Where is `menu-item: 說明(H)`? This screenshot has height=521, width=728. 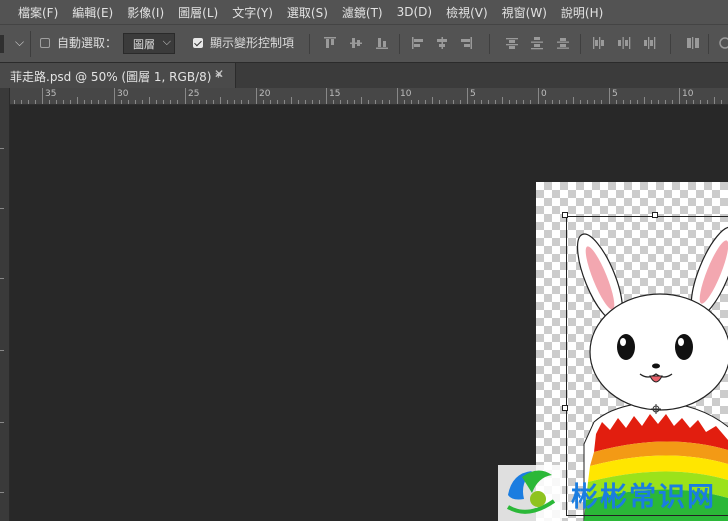 menu-item: 說明(H) is located at coordinates (582, 12).